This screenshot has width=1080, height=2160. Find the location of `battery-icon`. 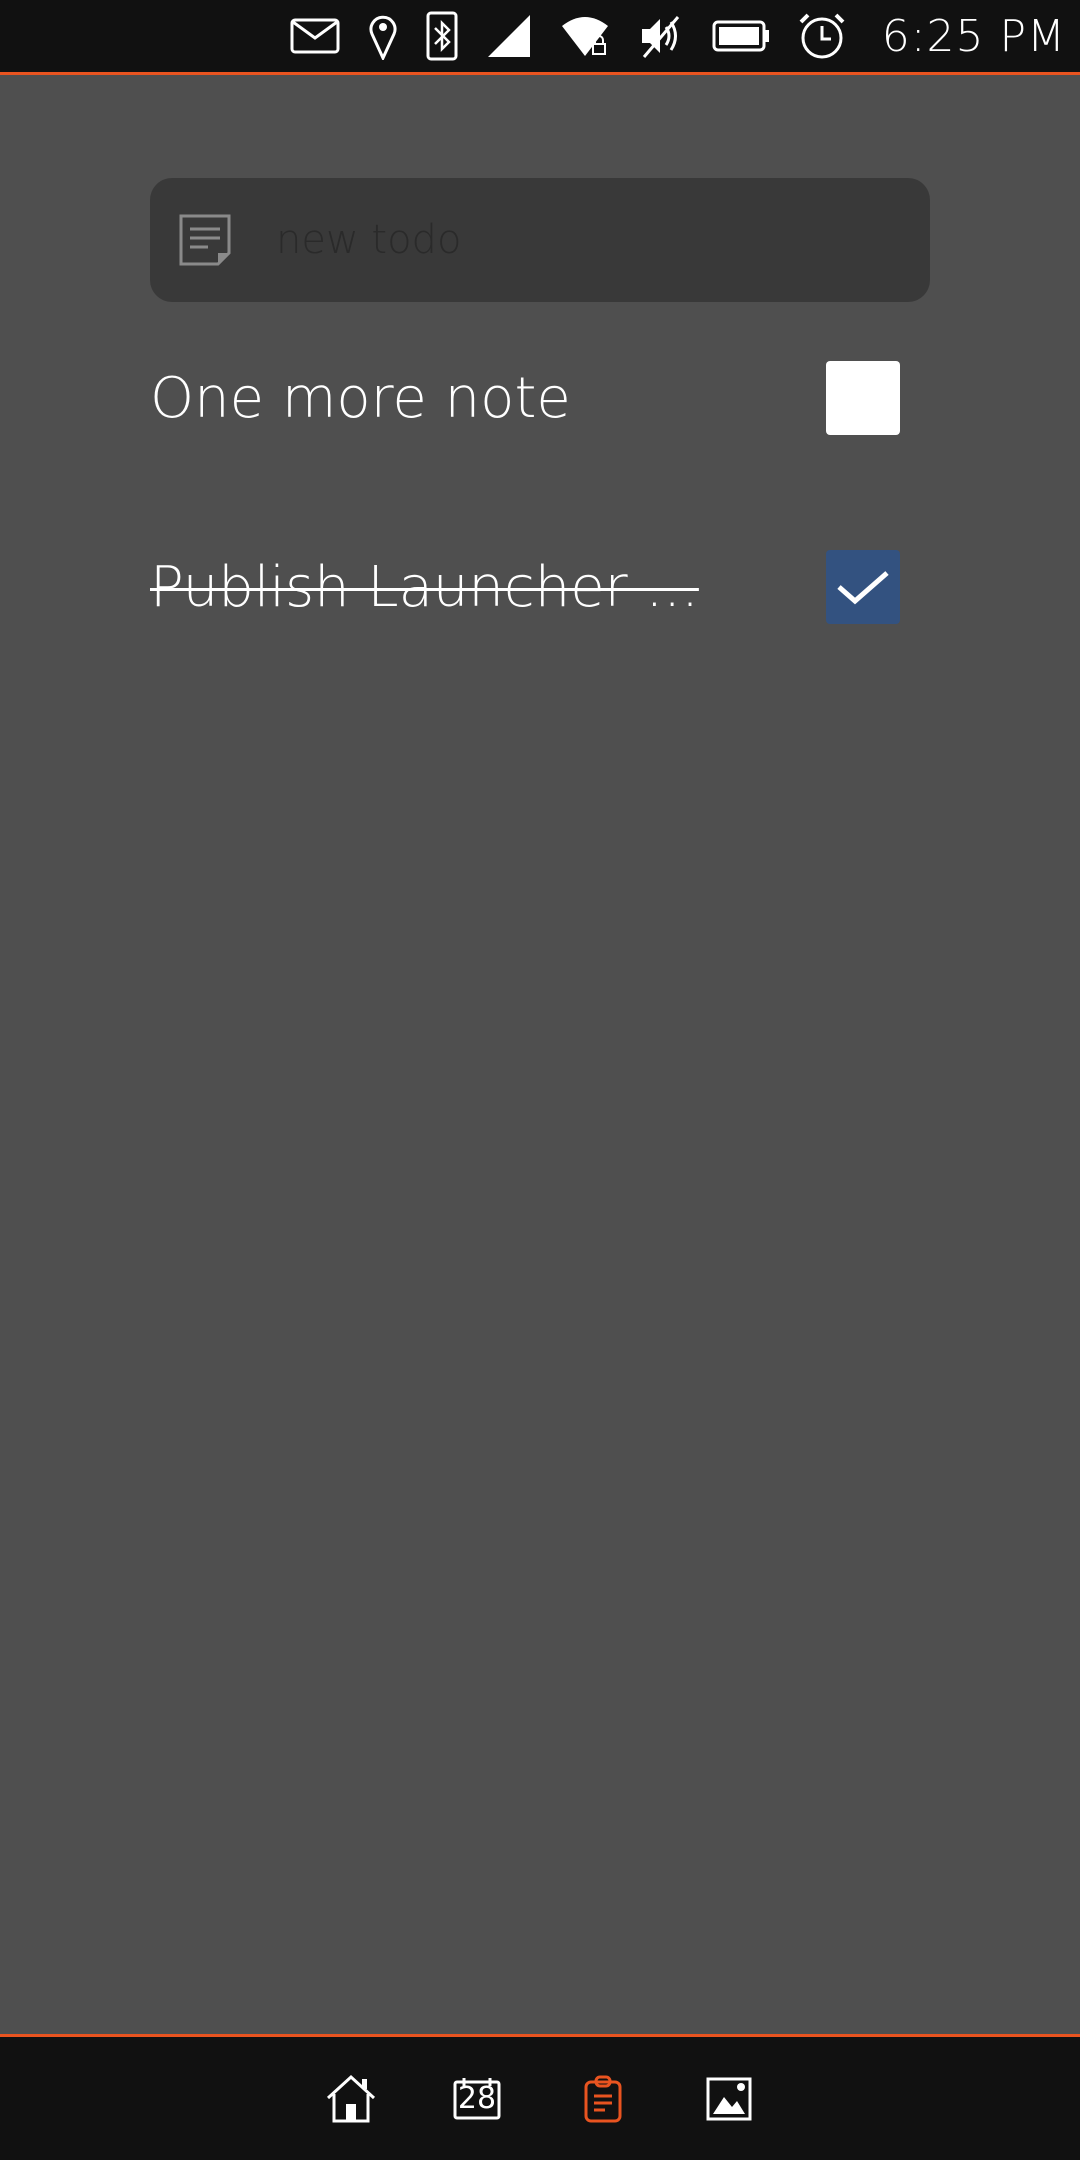

battery-icon is located at coordinates (741, 37).